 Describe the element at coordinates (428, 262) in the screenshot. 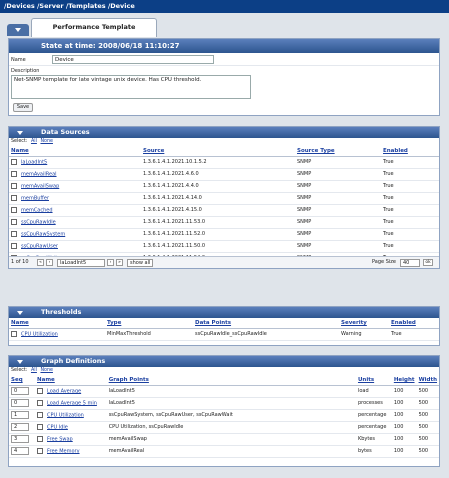

I see `page-size-ok-button: ok` at that location.